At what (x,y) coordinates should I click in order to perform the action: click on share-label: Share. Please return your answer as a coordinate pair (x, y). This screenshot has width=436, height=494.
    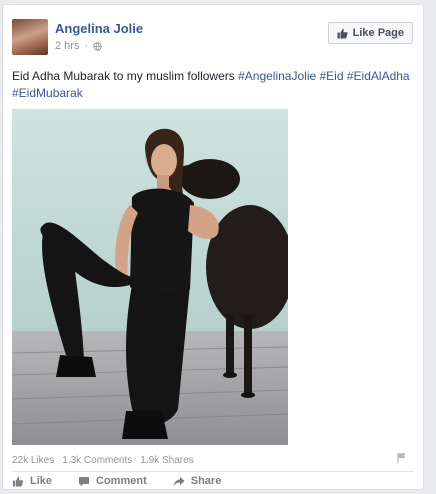
    Looking at the image, I should click on (206, 481).